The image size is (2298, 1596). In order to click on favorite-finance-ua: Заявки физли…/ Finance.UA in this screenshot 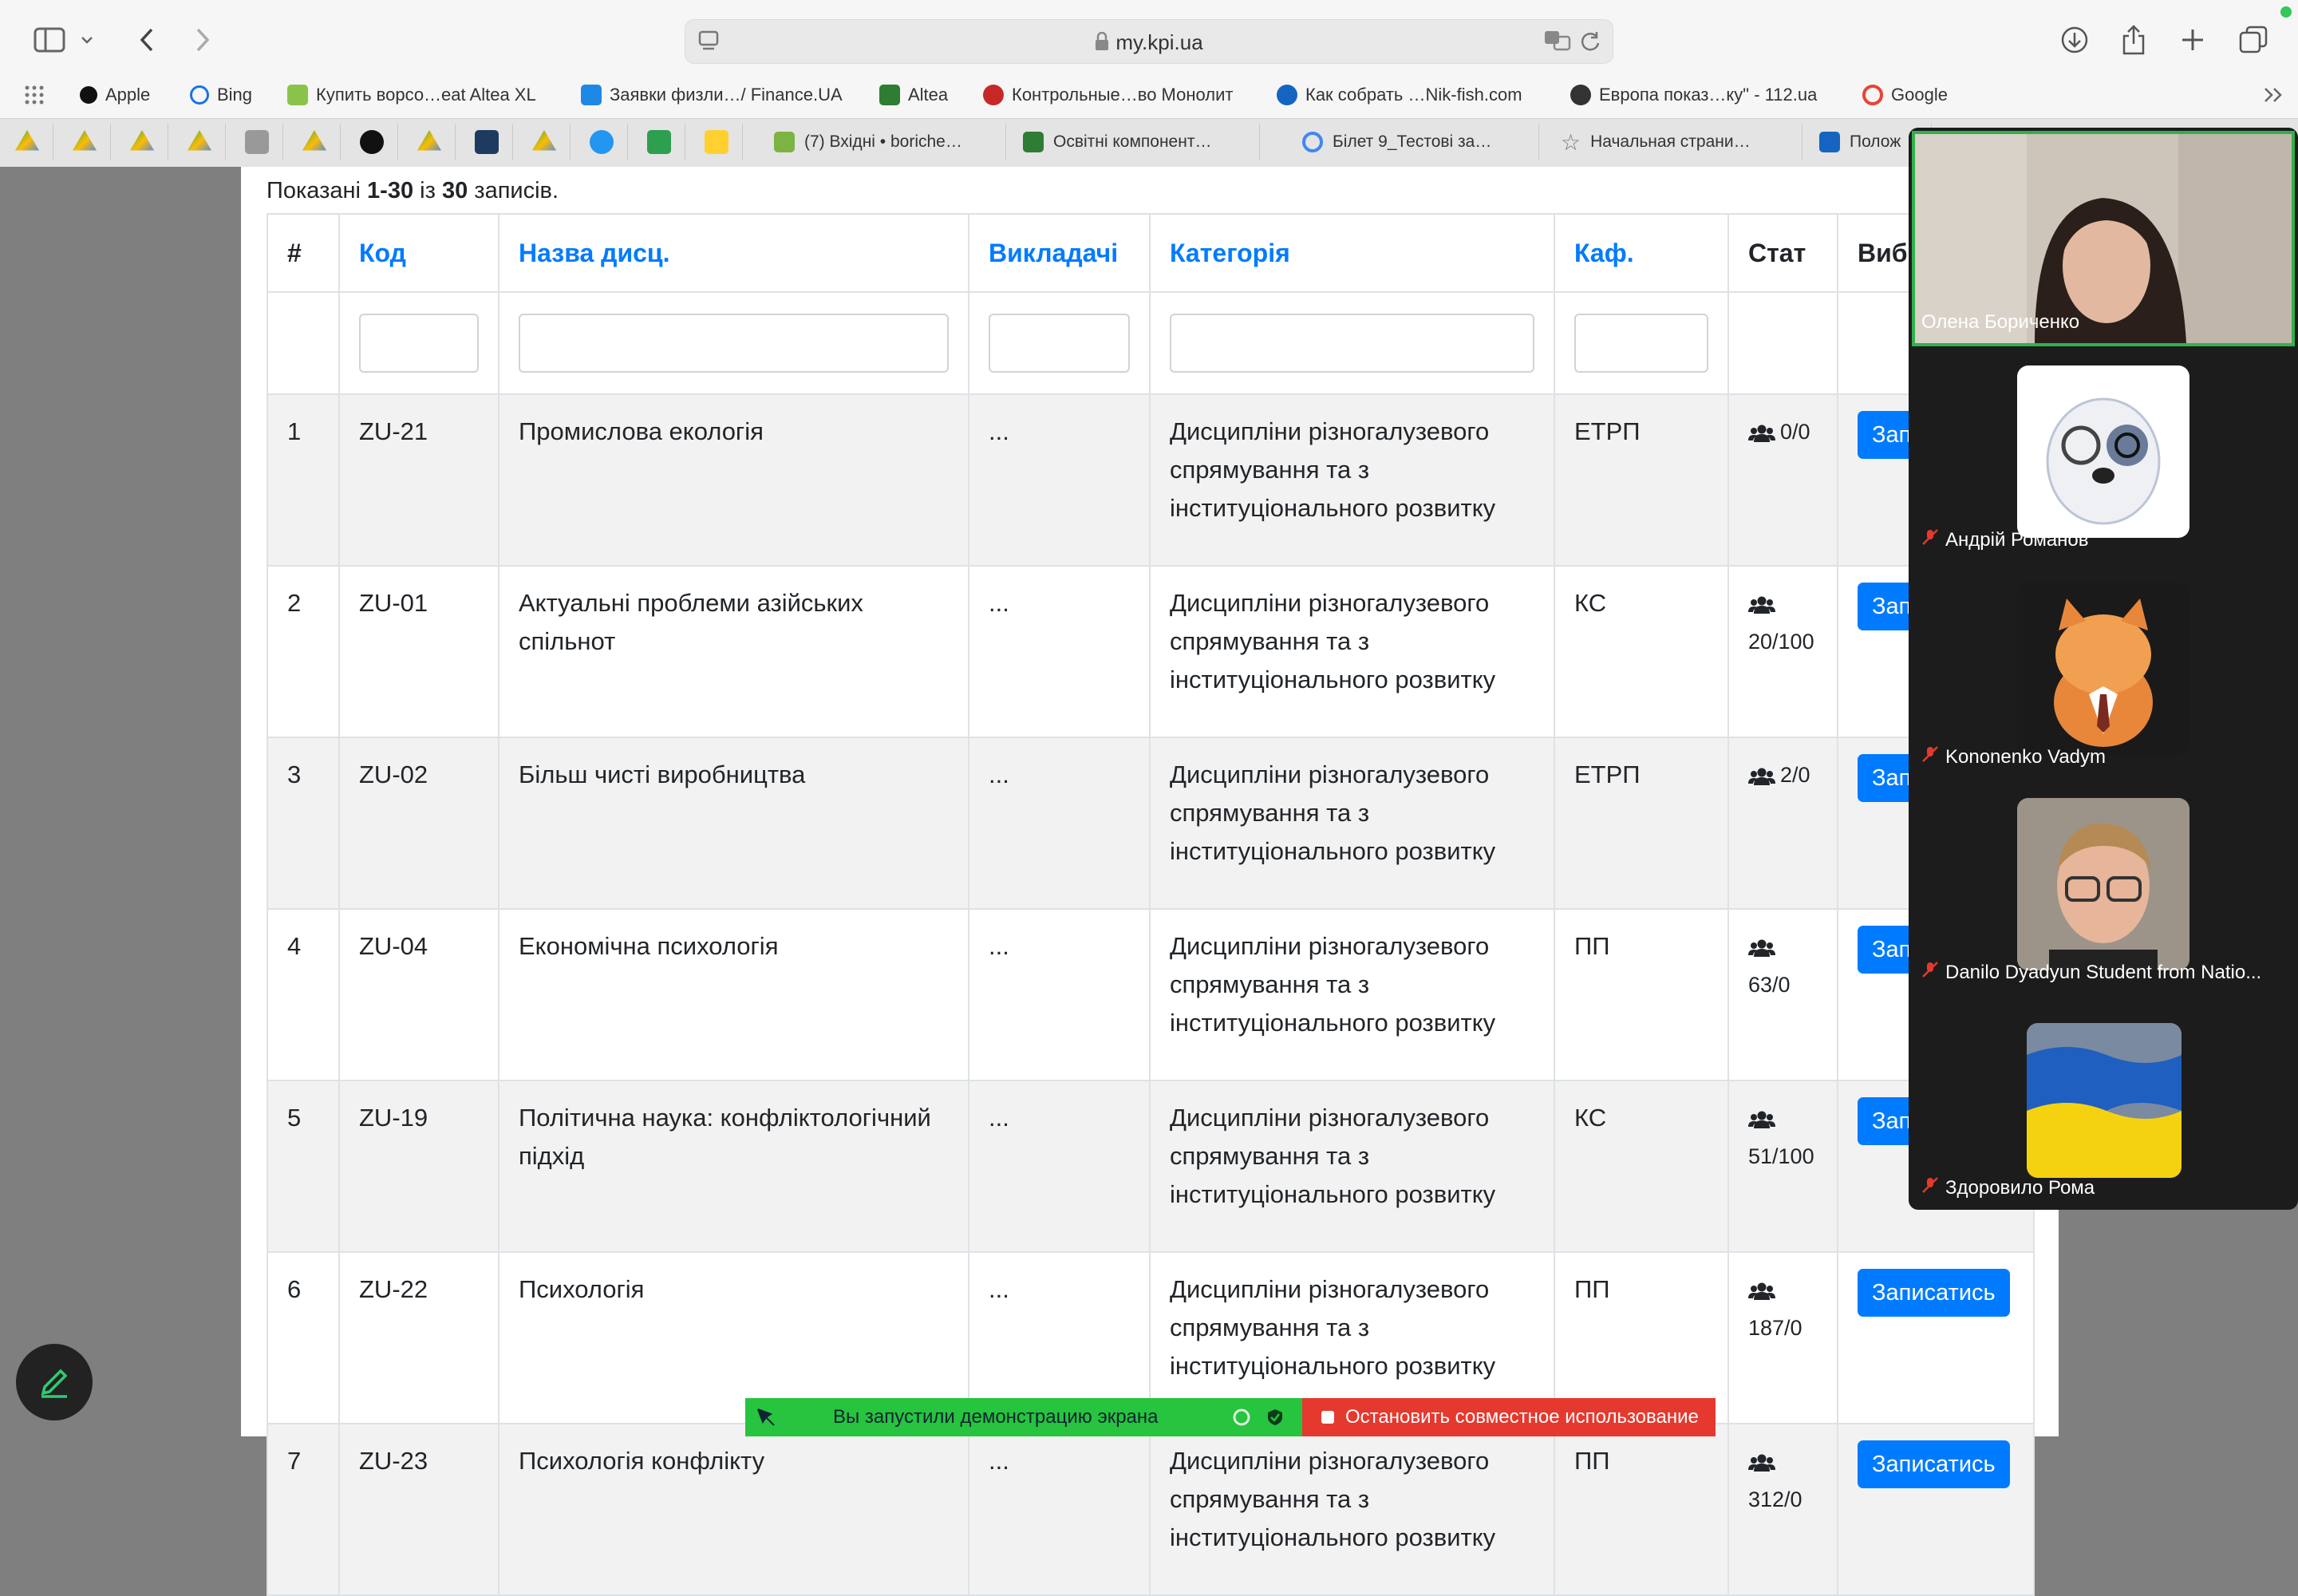, I will do `click(712, 95)`.